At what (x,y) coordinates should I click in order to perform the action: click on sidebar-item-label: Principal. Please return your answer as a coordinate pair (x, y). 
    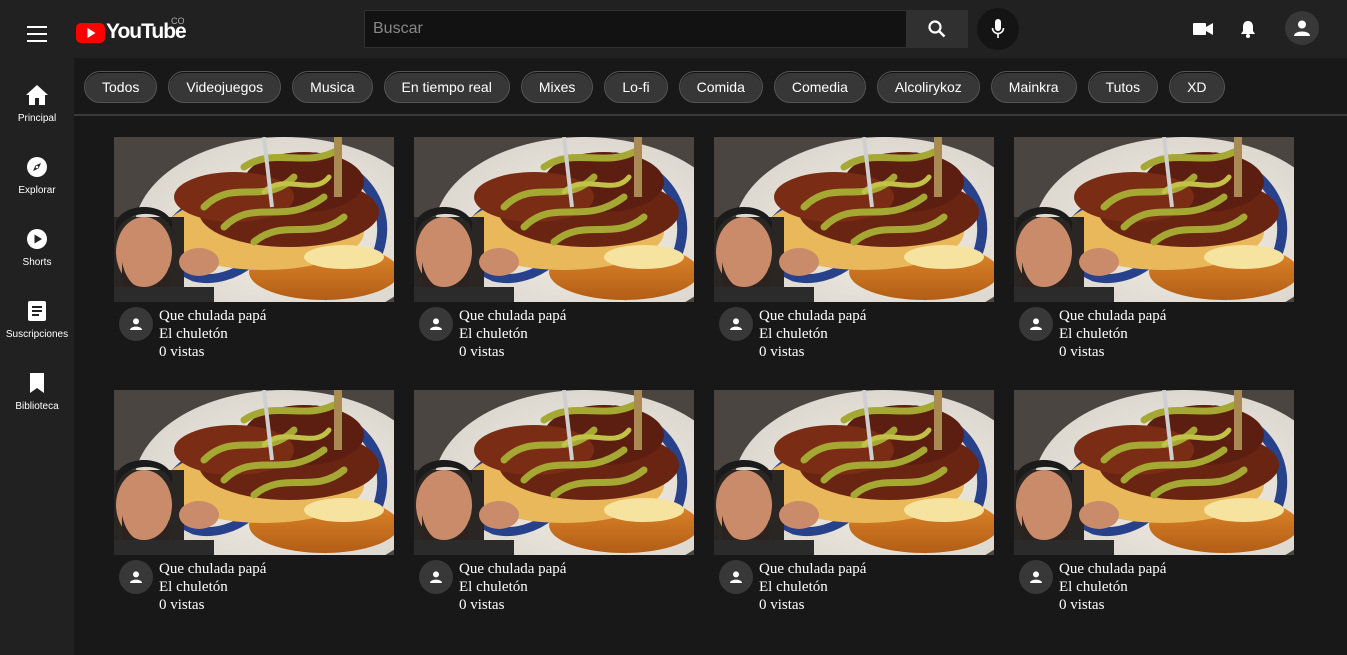
    Looking at the image, I should click on (37, 118).